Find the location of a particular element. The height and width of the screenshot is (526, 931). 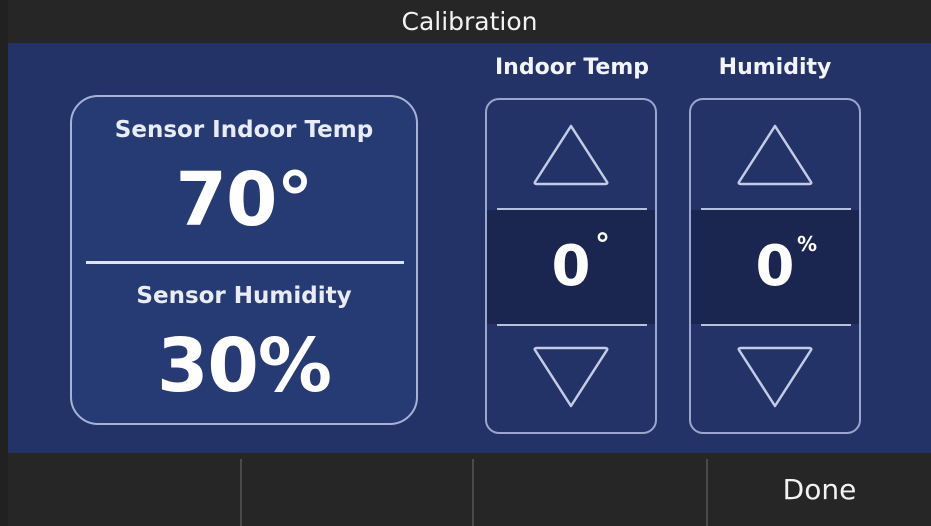

softkey-bar: Done is located at coordinates (469, 489).